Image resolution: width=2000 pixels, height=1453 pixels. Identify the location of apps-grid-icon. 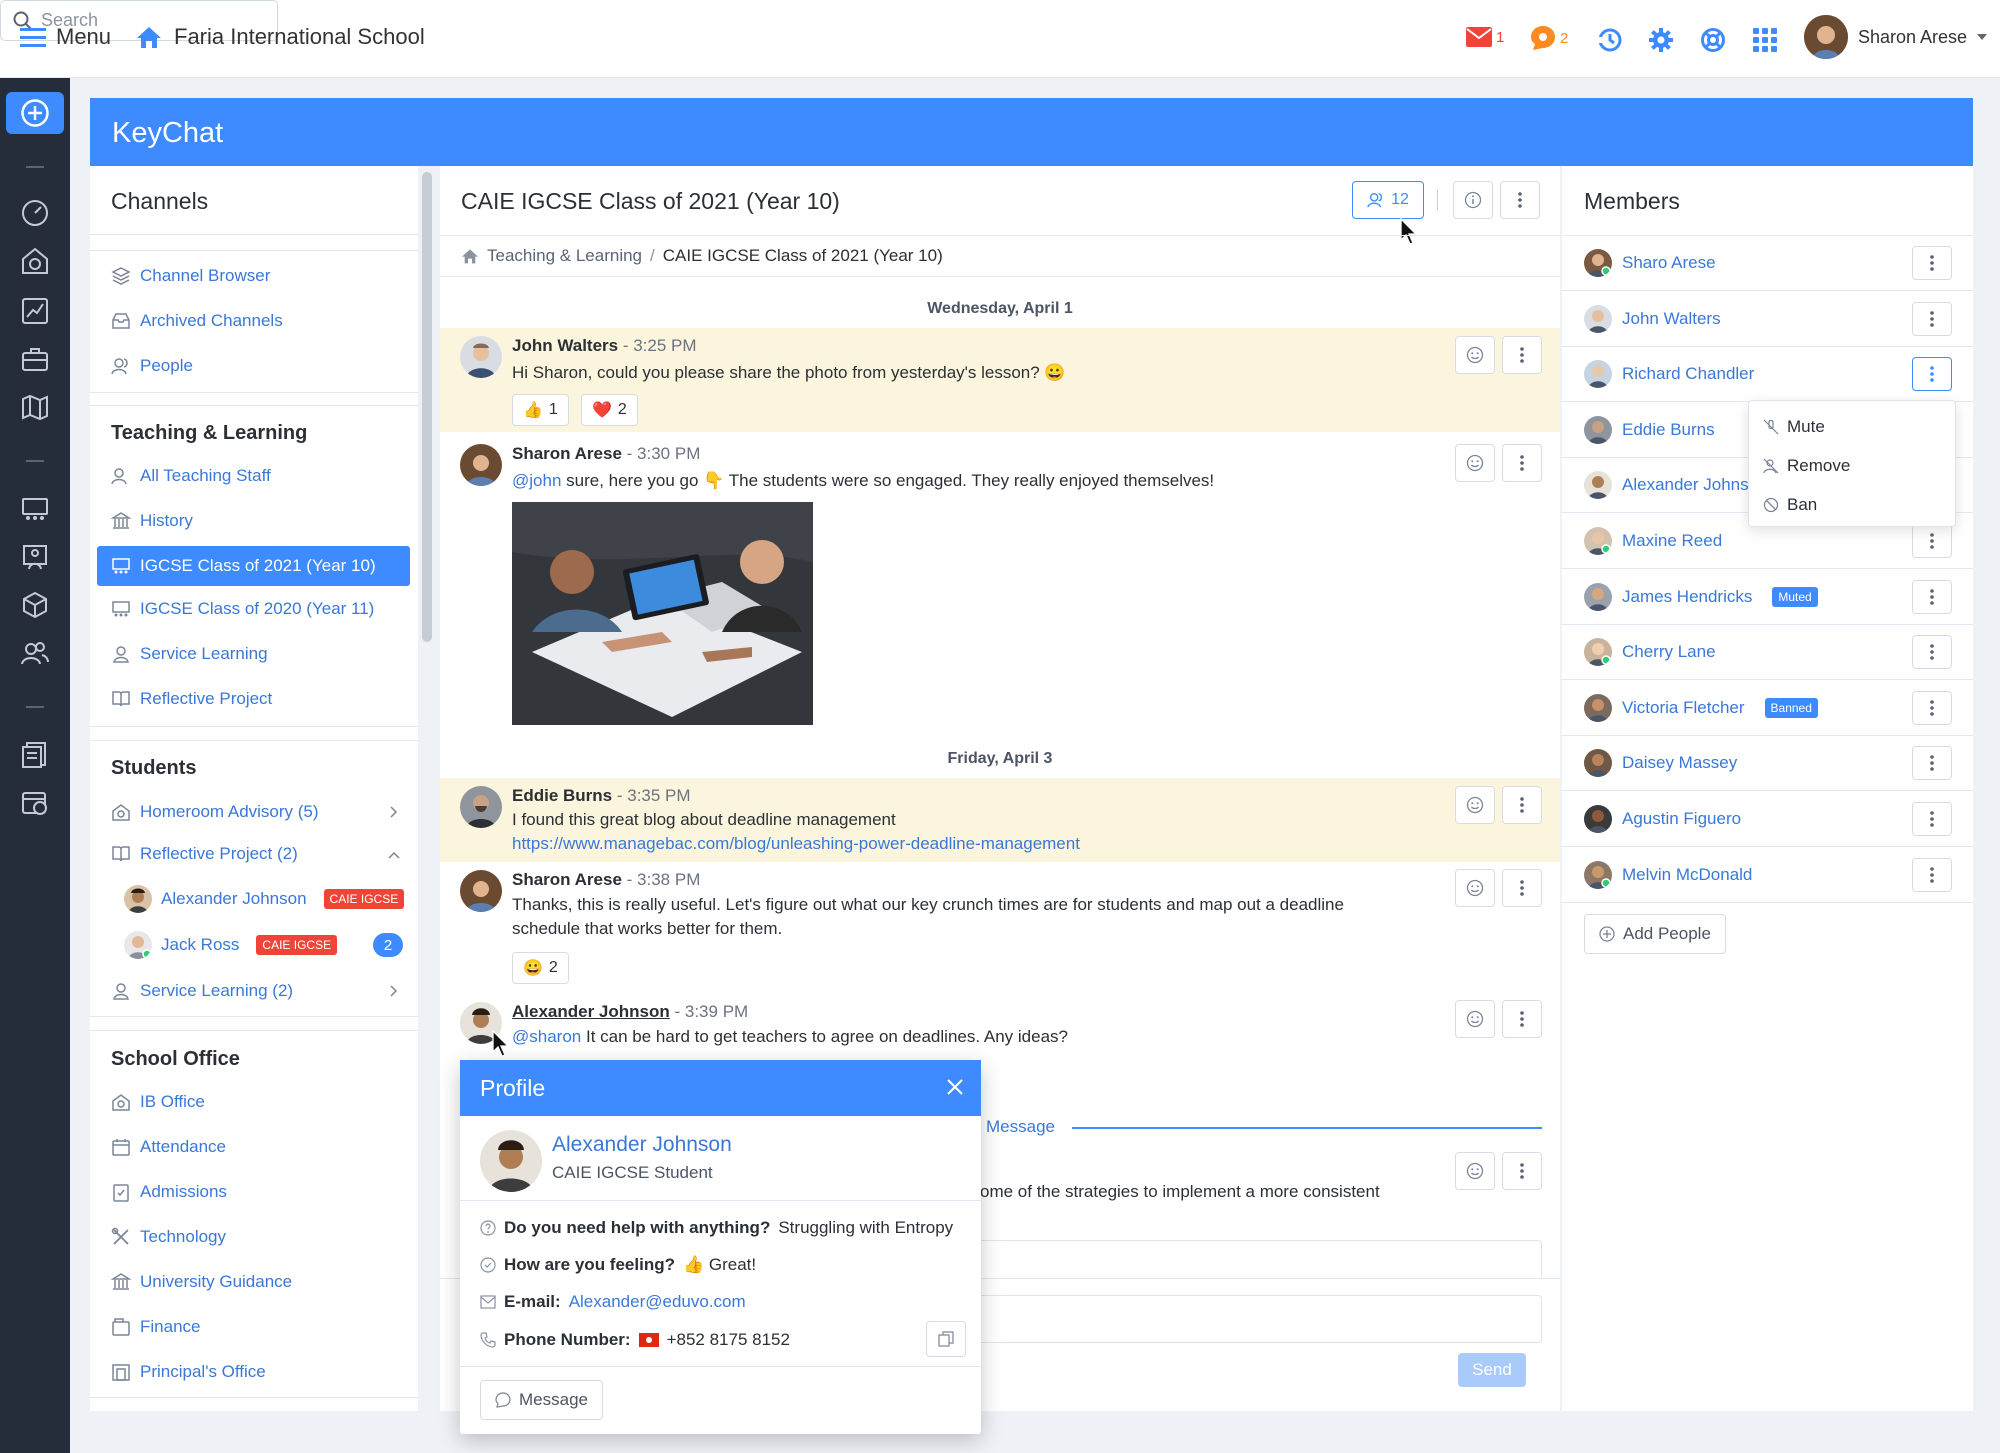
(1765, 40).